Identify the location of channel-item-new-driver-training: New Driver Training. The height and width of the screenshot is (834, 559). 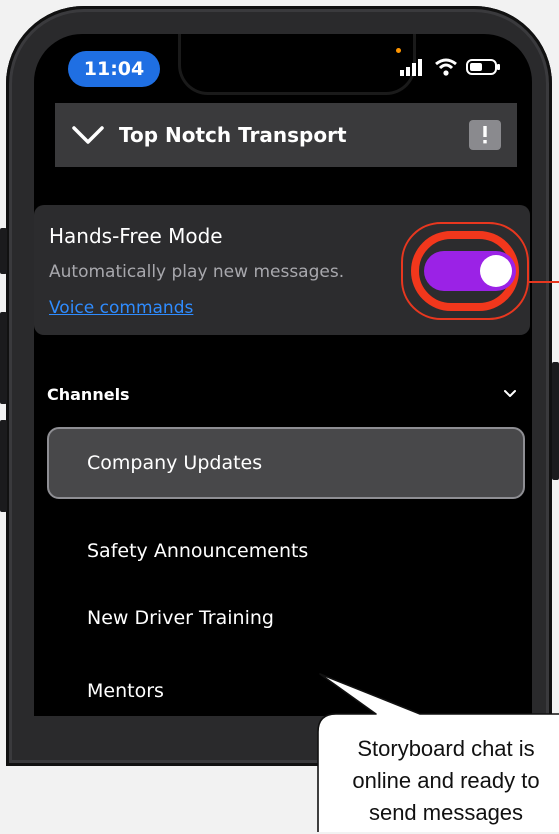
(180, 618).